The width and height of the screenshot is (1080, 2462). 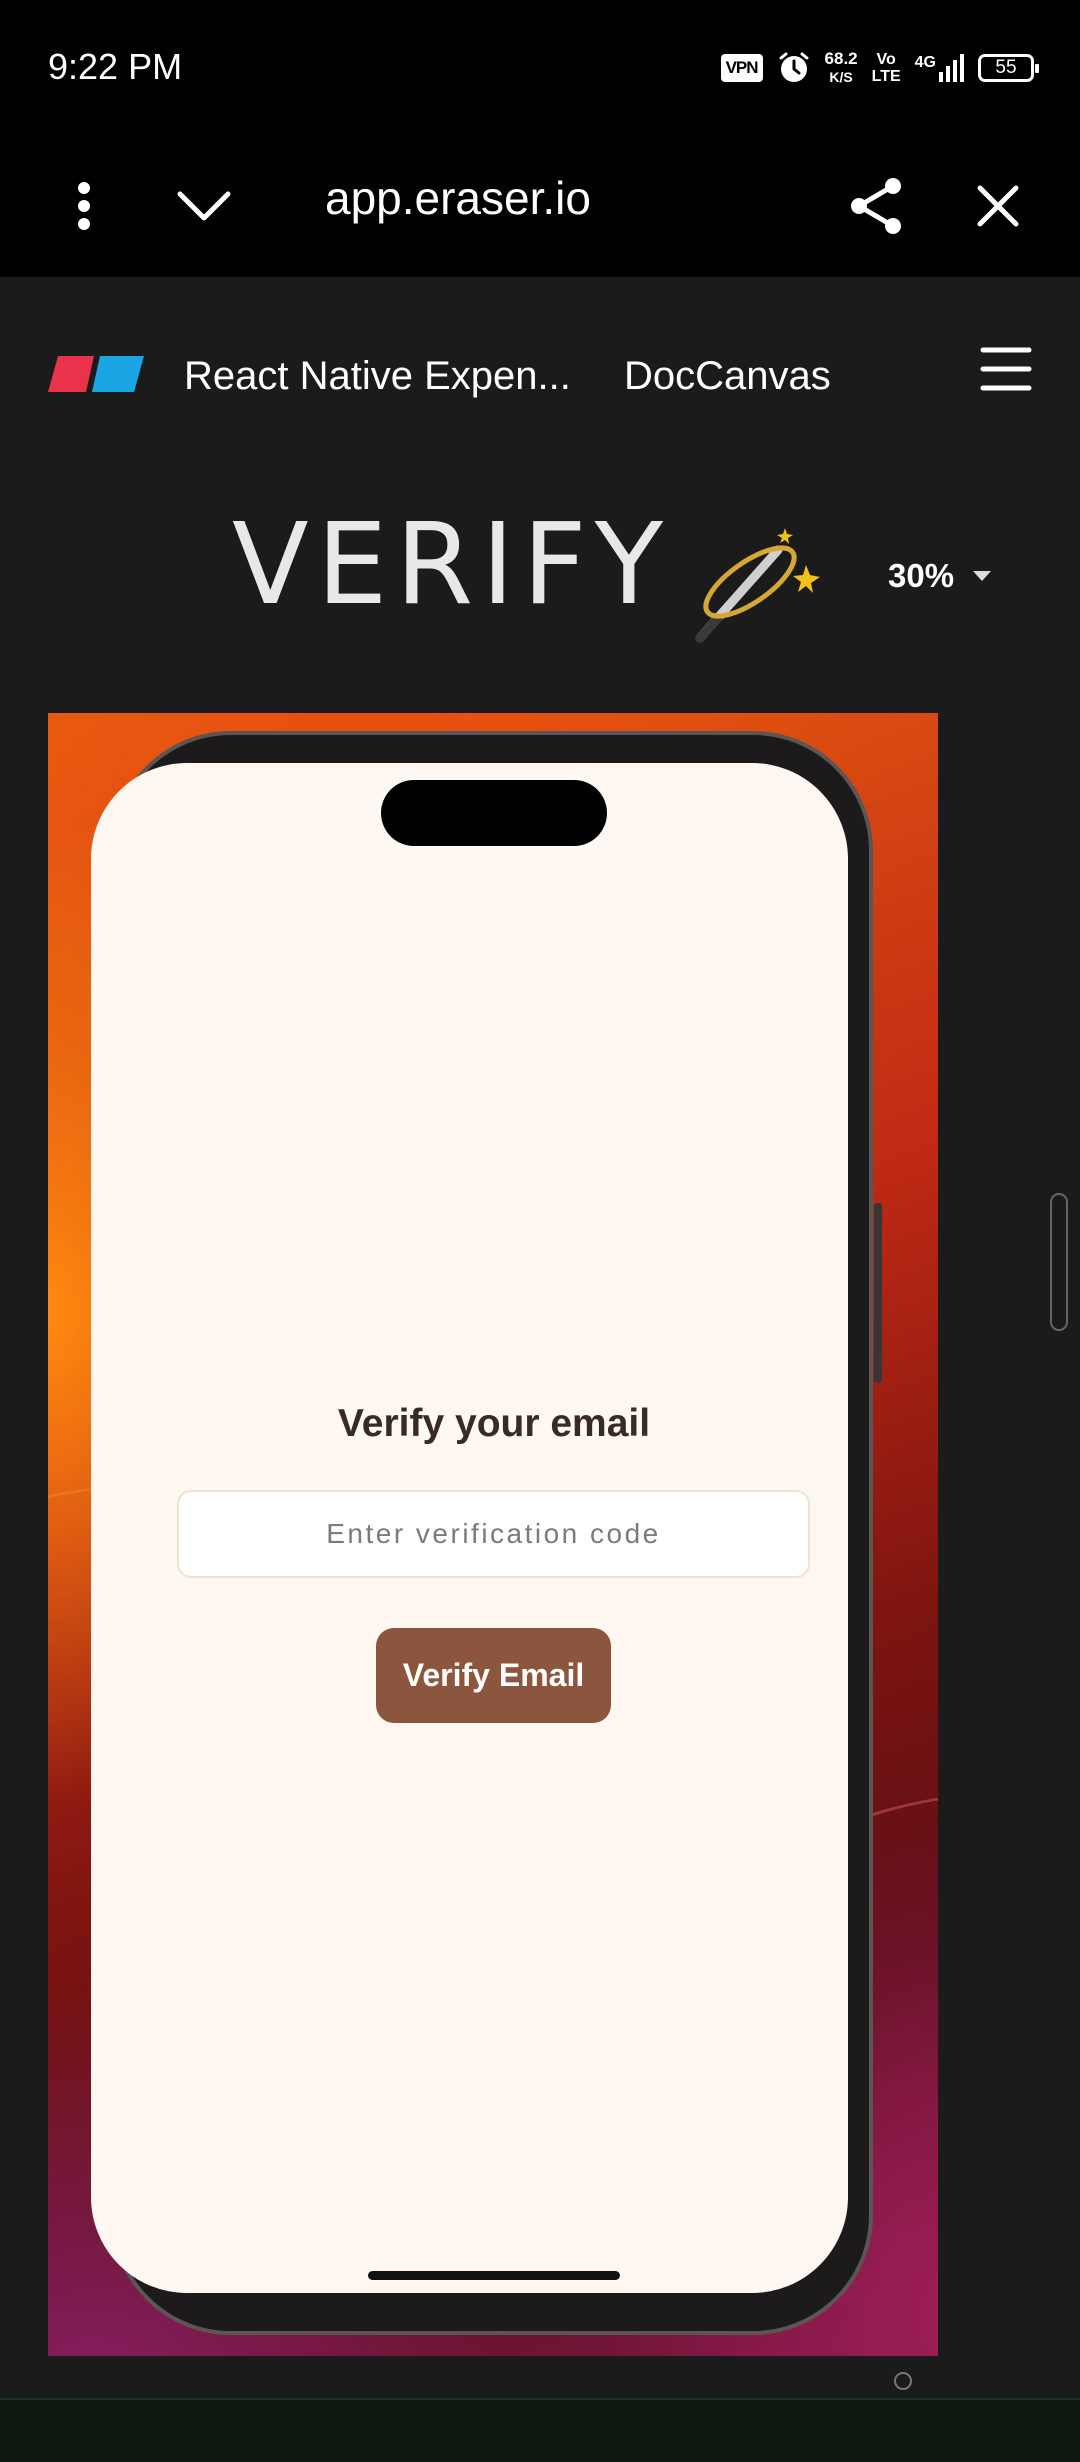 I want to click on more-vert-icon, so click(x=84, y=206).